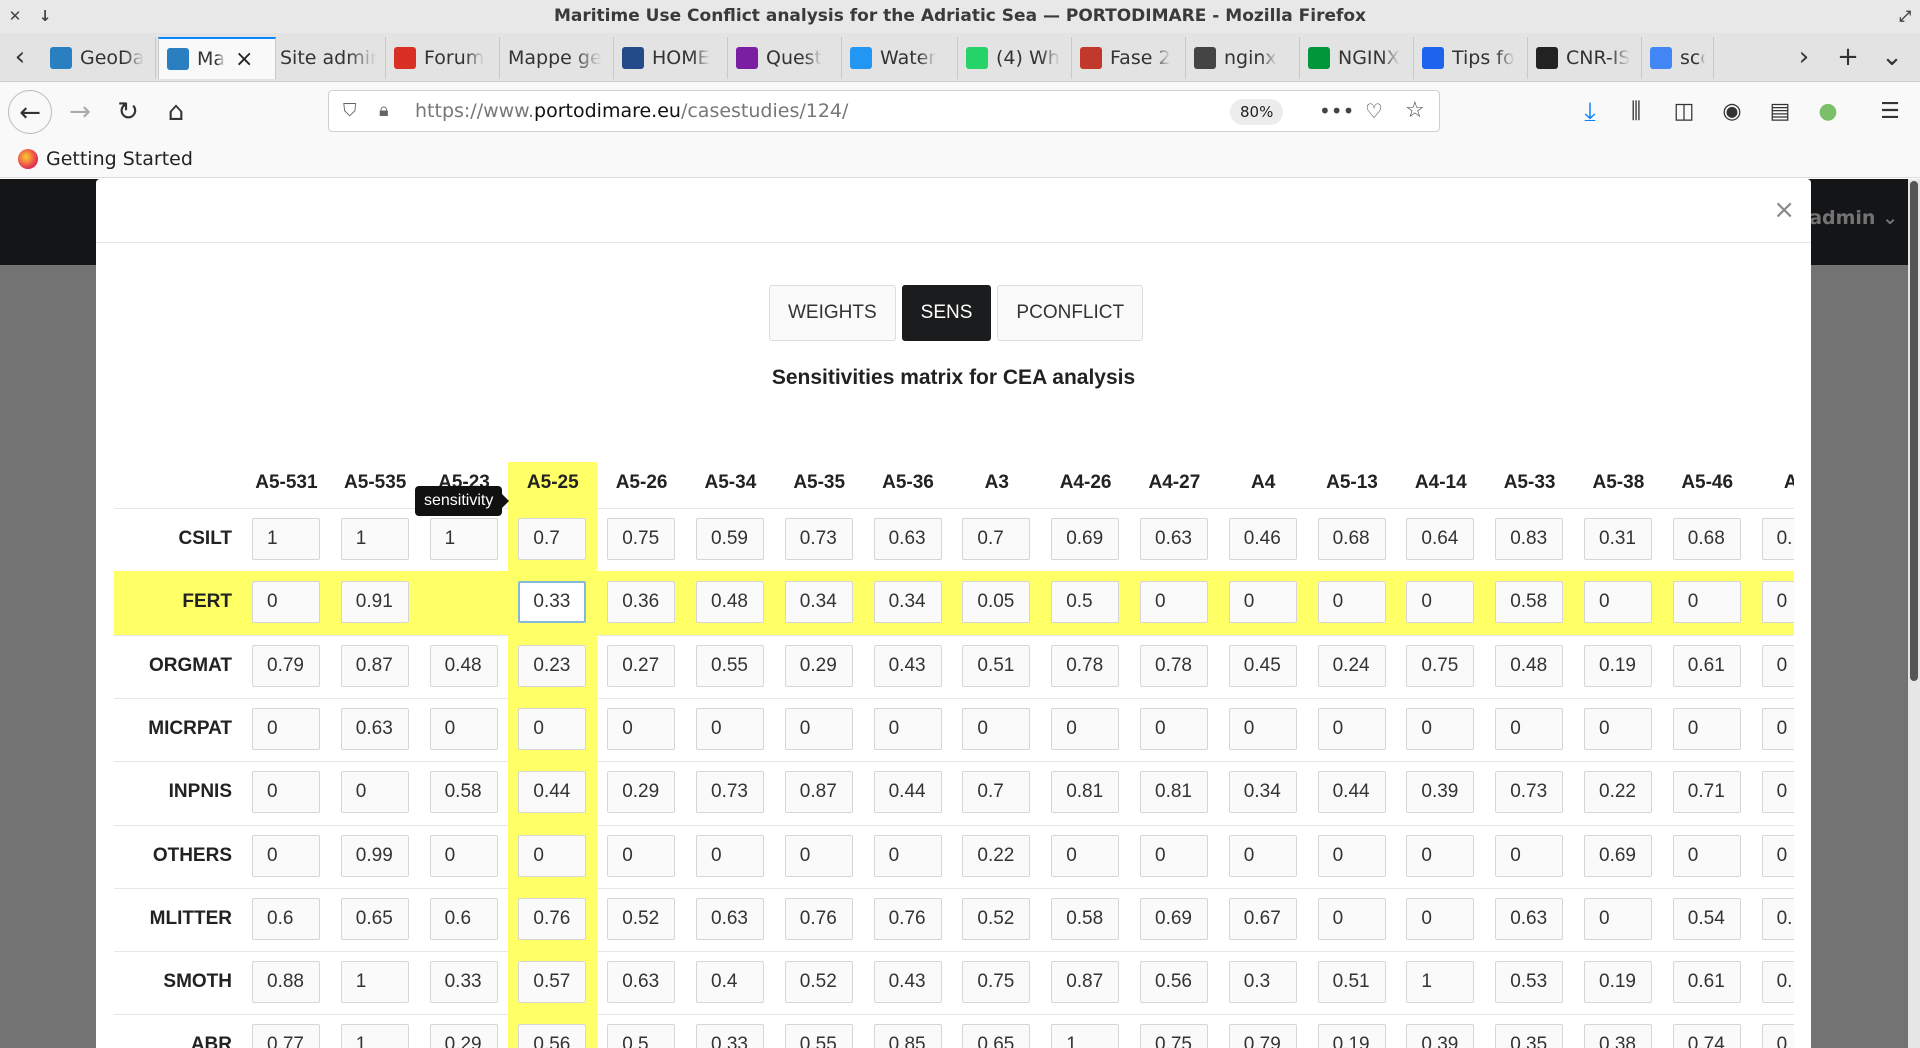 This screenshot has height=1048, width=1920. Describe the element at coordinates (374, 855) in the screenshot. I see `sensitivity-input: 0.99` at that location.